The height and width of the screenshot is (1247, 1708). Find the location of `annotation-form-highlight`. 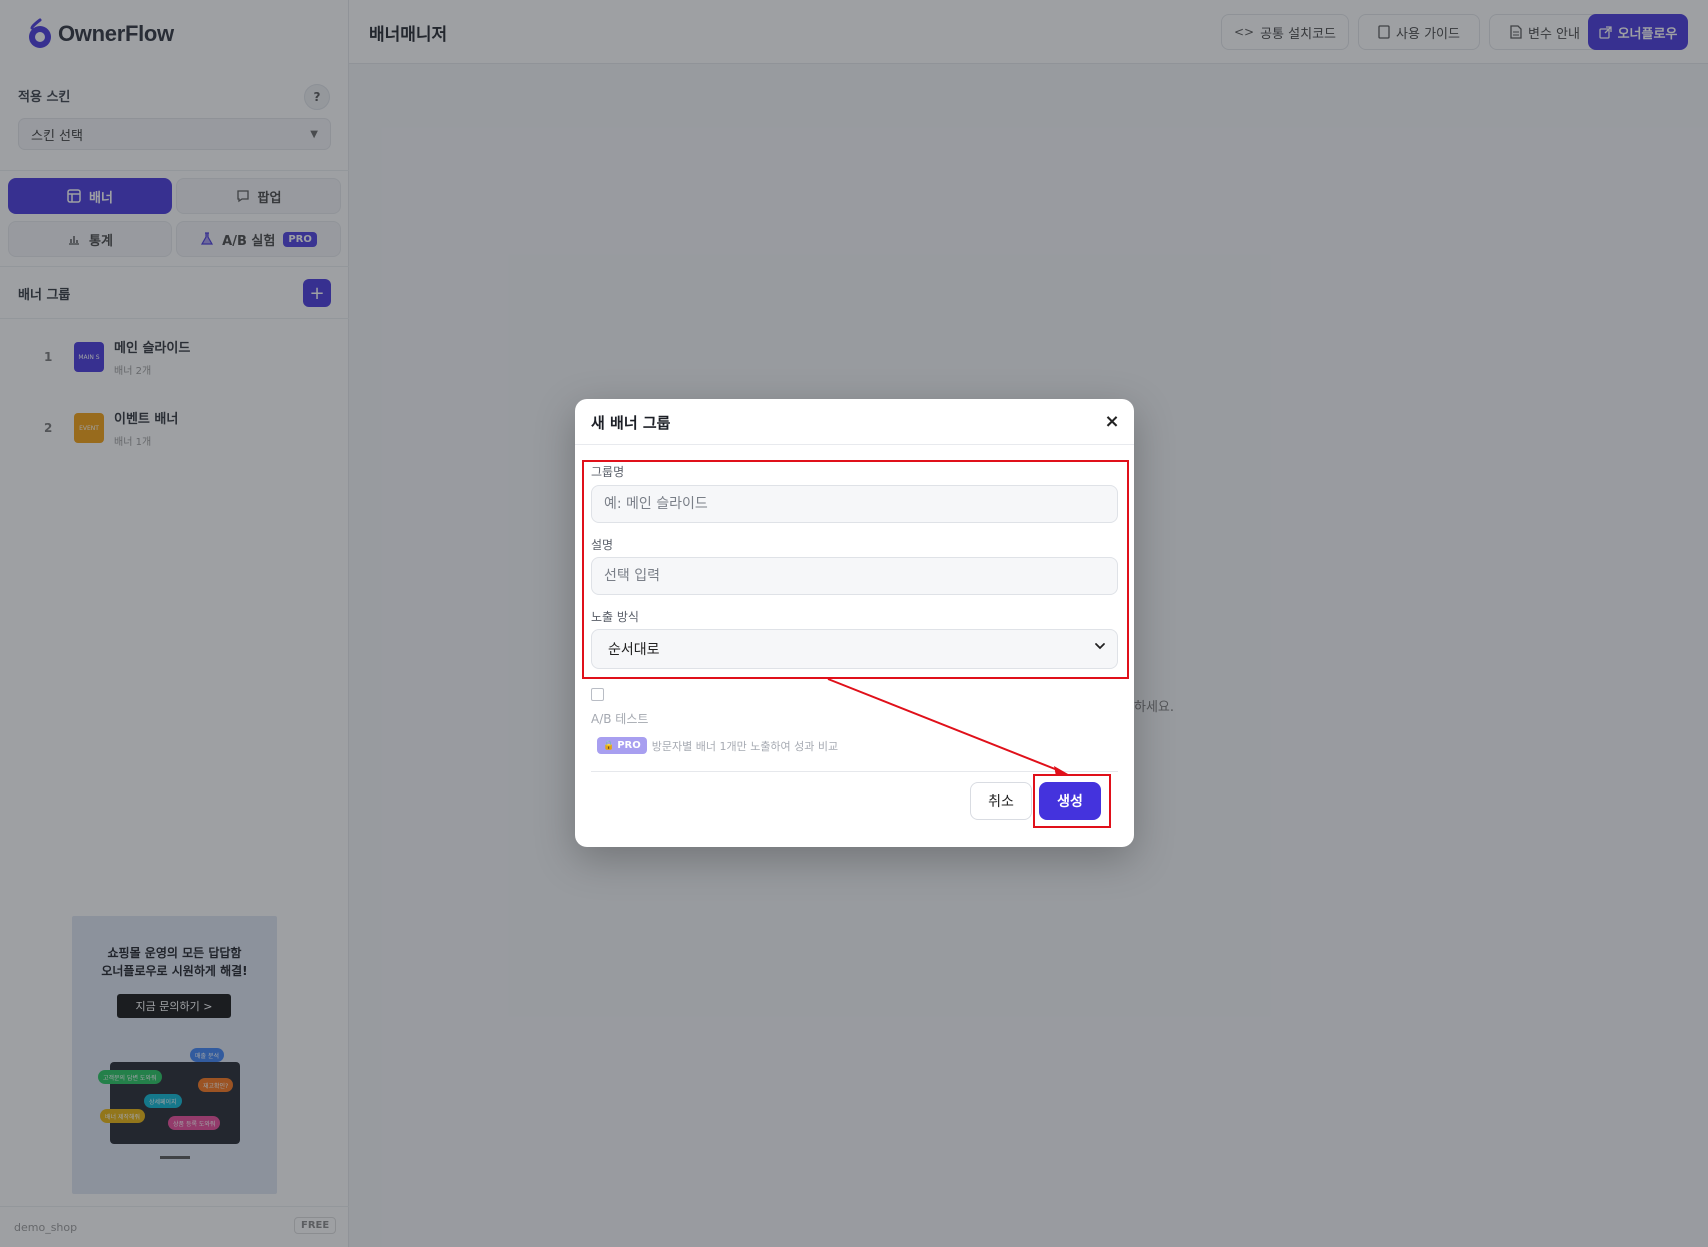

annotation-form-highlight is located at coordinates (855, 569).